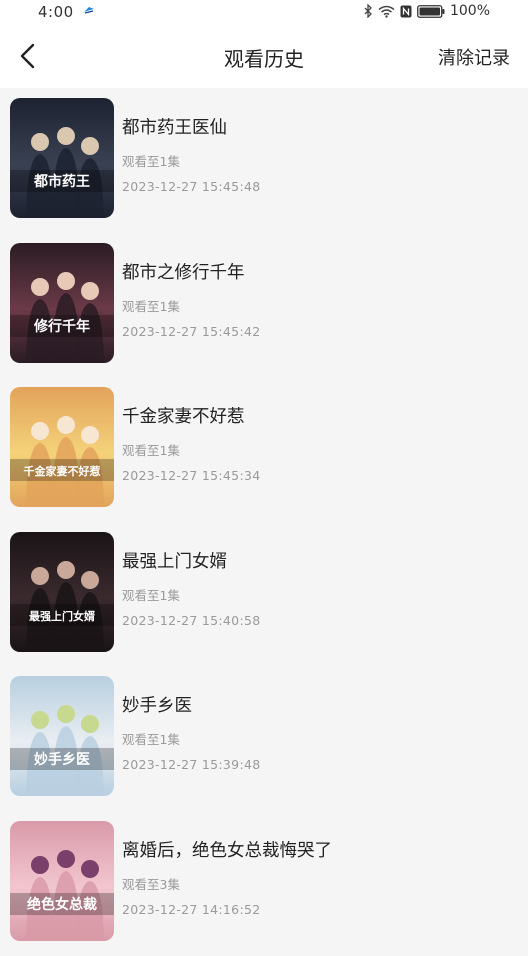 This screenshot has width=528, height=956. Describe the element at coordinates (62, 904) in the screenshot. I see `poster-title-text: 绝色女总裁` at that location.